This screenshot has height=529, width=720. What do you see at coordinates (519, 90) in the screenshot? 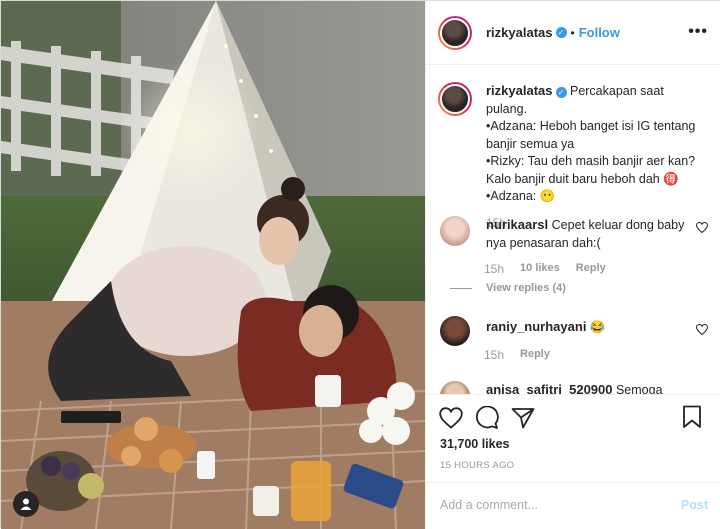
I see `caption-username: rizkyalatas` at bounding box center [519, 90].